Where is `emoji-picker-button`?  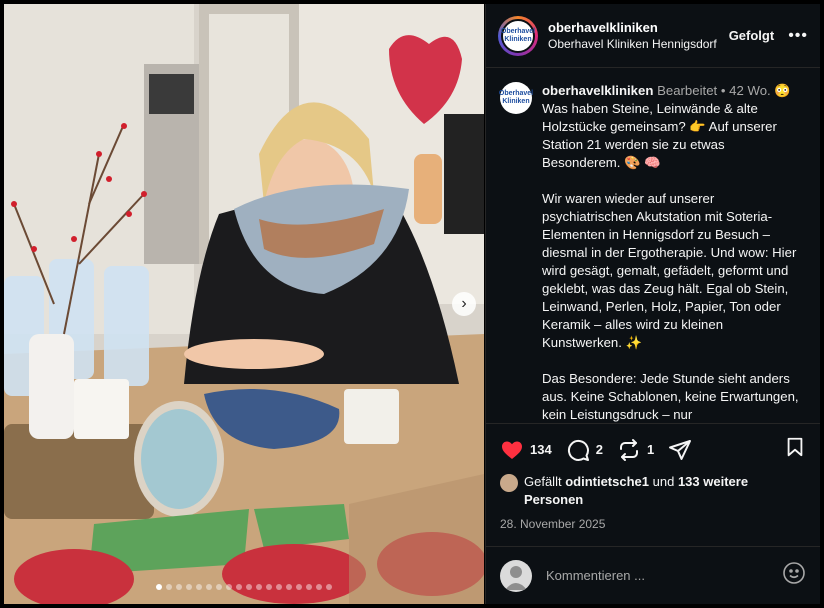 emoji-picker-button is located at coordinates (794, 575).